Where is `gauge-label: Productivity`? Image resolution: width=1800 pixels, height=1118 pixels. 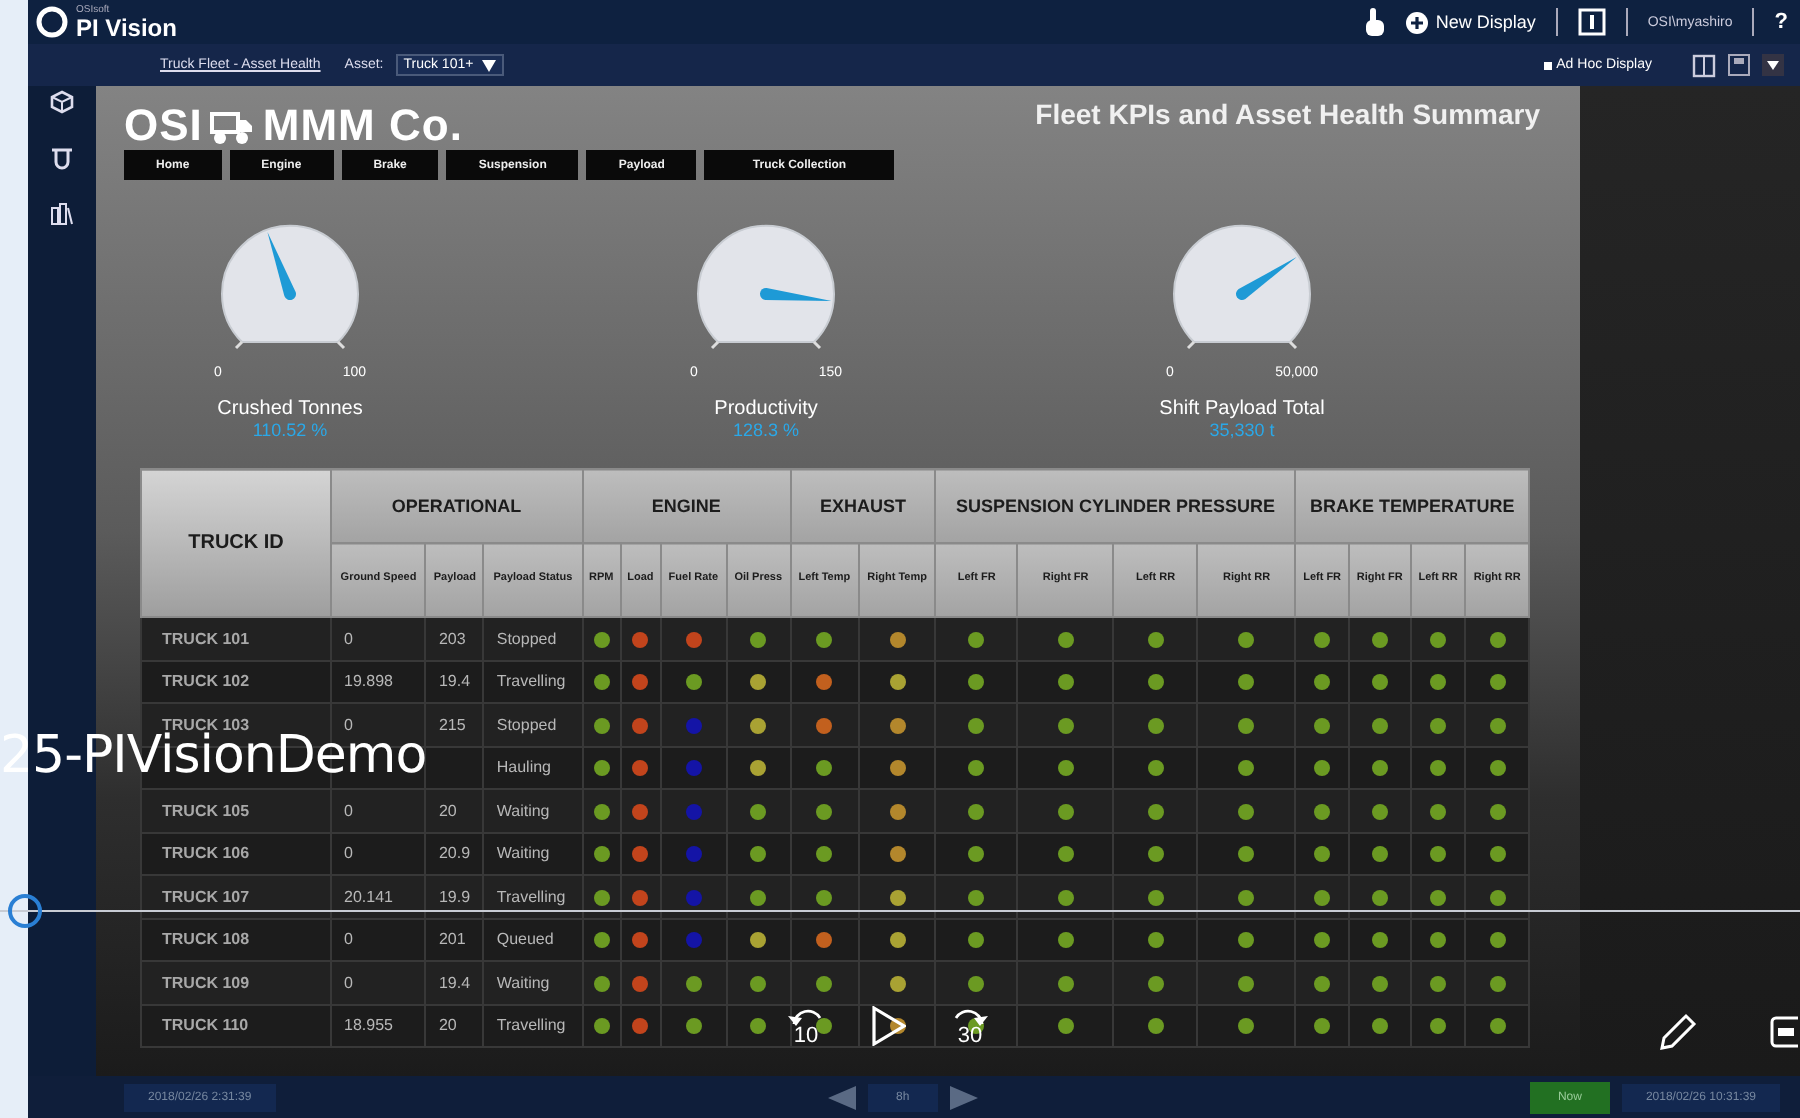 gauge-label: Productivity is located at coordinates (766, 409).